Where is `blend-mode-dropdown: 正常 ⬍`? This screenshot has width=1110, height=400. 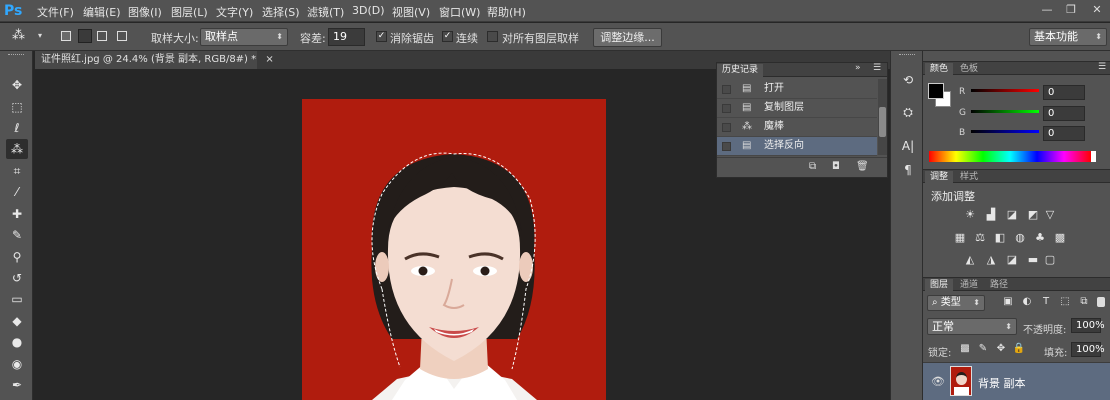 blend-mode-dropdown: 正常 ⬍ is located at coordinates (972, 326).